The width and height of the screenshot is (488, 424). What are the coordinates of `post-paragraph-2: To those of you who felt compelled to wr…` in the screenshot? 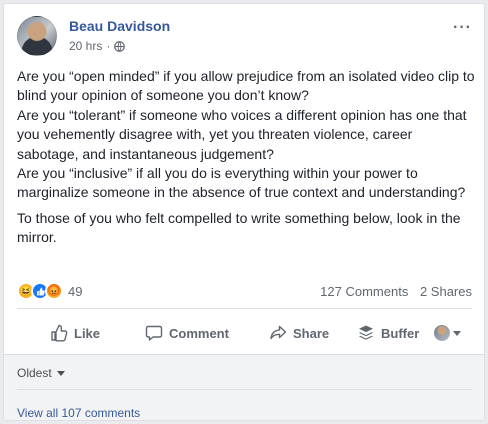 It's located at (239, 227).